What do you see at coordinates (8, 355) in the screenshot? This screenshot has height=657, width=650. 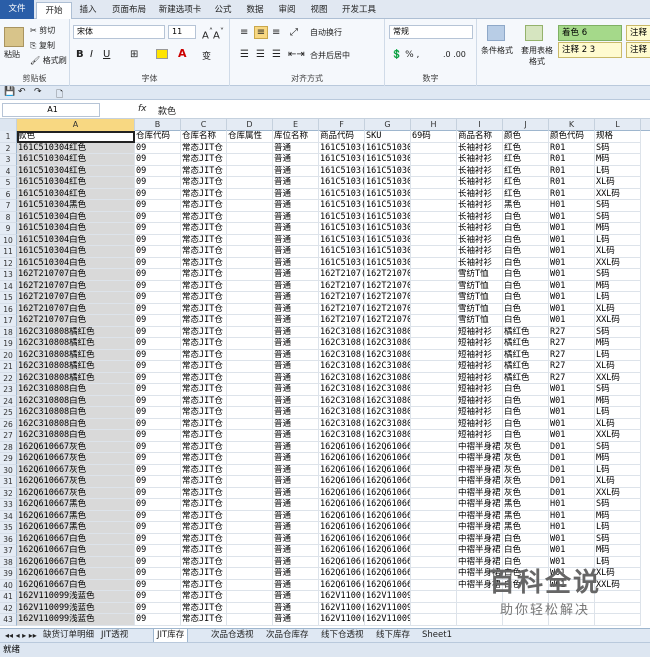 I see `row-number: 20` at bounding box center [8, 355].